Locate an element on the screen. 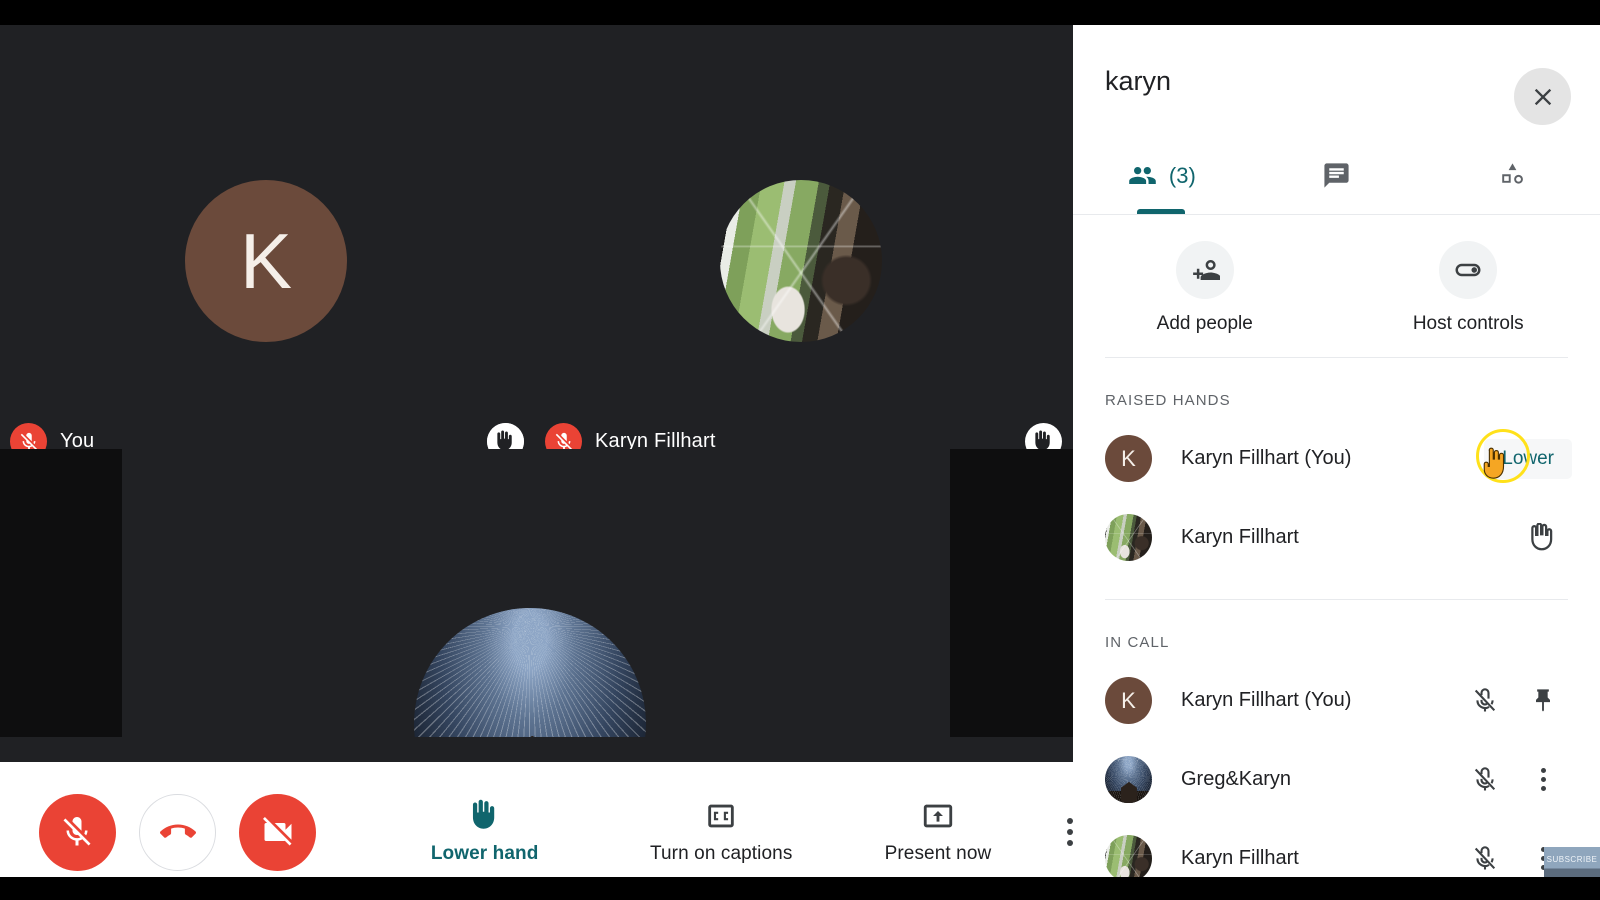 This screenshot has height=900, width=1600. row-actions: Lower is located at coordinates (1524, 455).